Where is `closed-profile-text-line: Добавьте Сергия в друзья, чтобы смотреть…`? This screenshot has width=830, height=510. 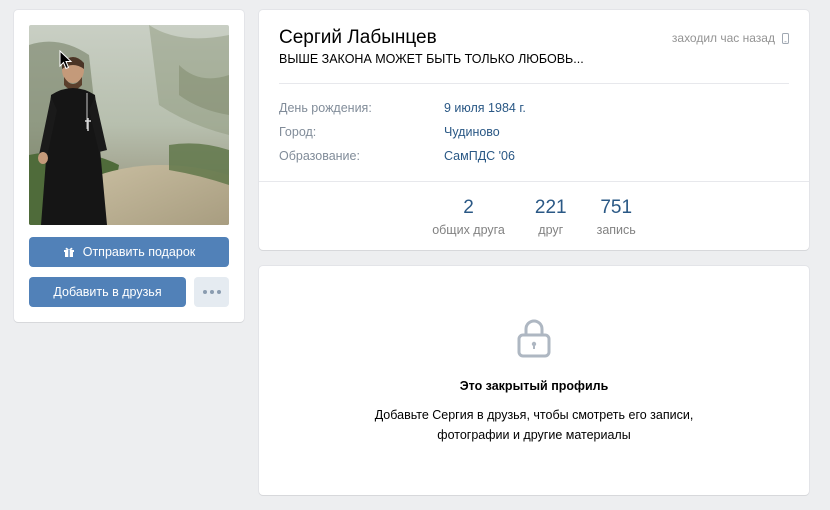 closed-profile-text-line: Добавьте Сергия в друзья, чтобы смотреть… is located at coordinates (534, 415).